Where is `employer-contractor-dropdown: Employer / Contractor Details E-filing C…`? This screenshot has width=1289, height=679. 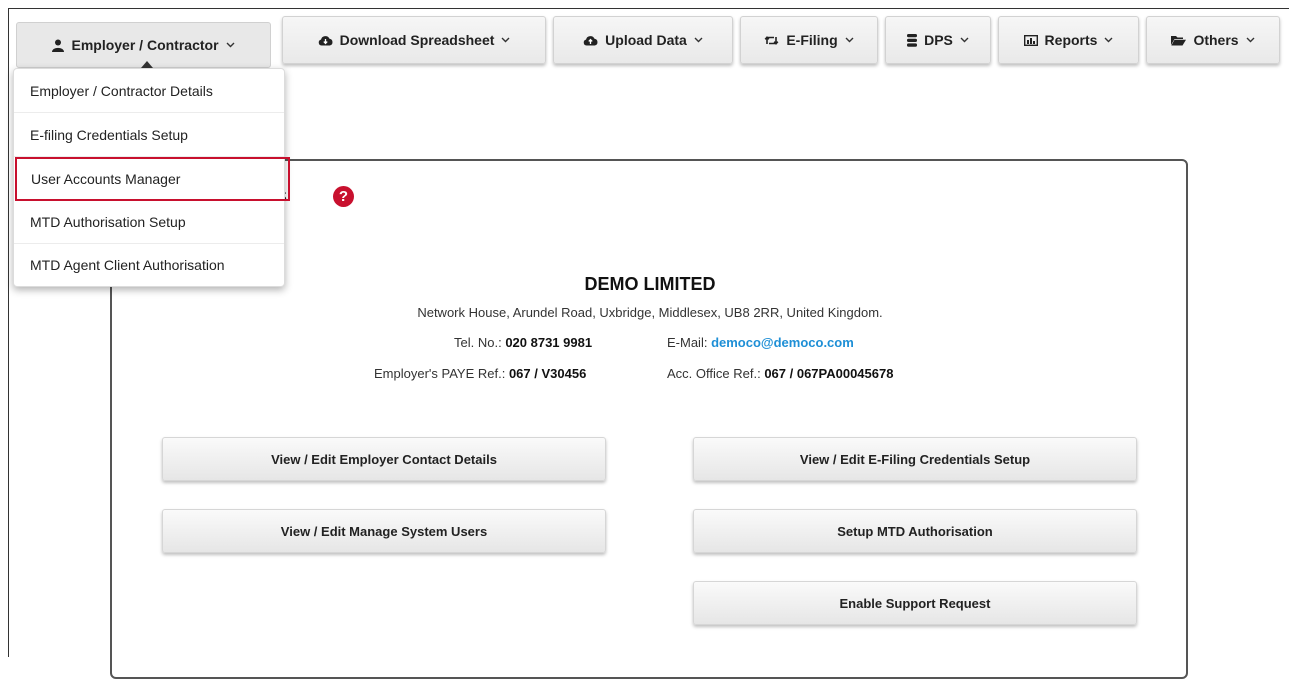
employer-contractor-dropdown: Employer / Contractor Details E-filing C… is located at coordinates (151, 177).